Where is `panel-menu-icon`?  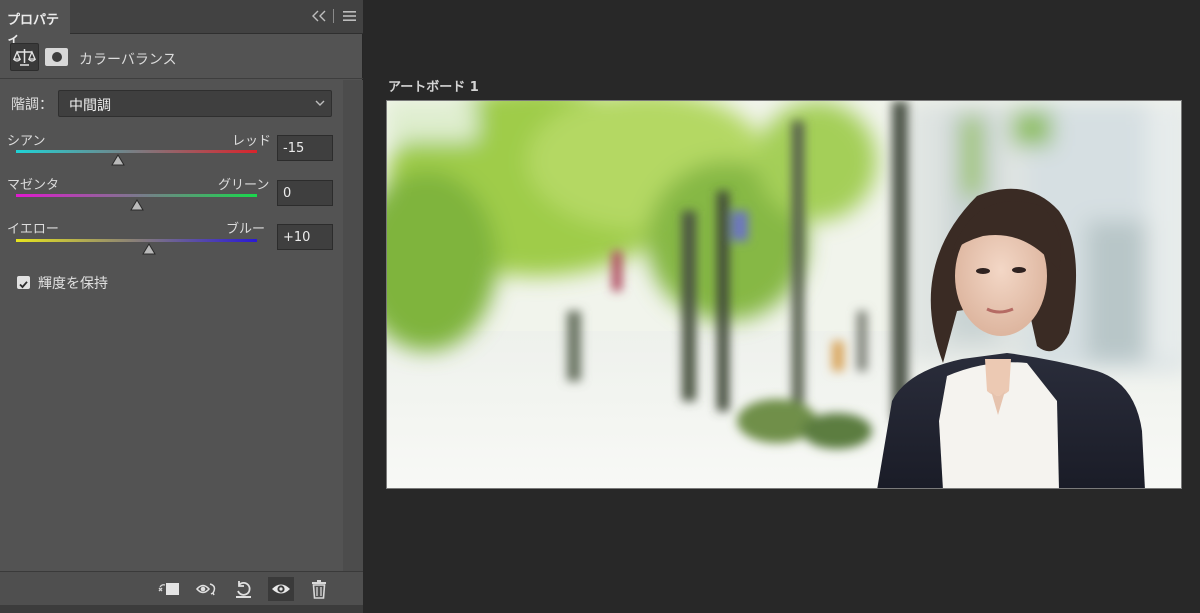 panel-menu-icon is located at coordinates (349, 16).